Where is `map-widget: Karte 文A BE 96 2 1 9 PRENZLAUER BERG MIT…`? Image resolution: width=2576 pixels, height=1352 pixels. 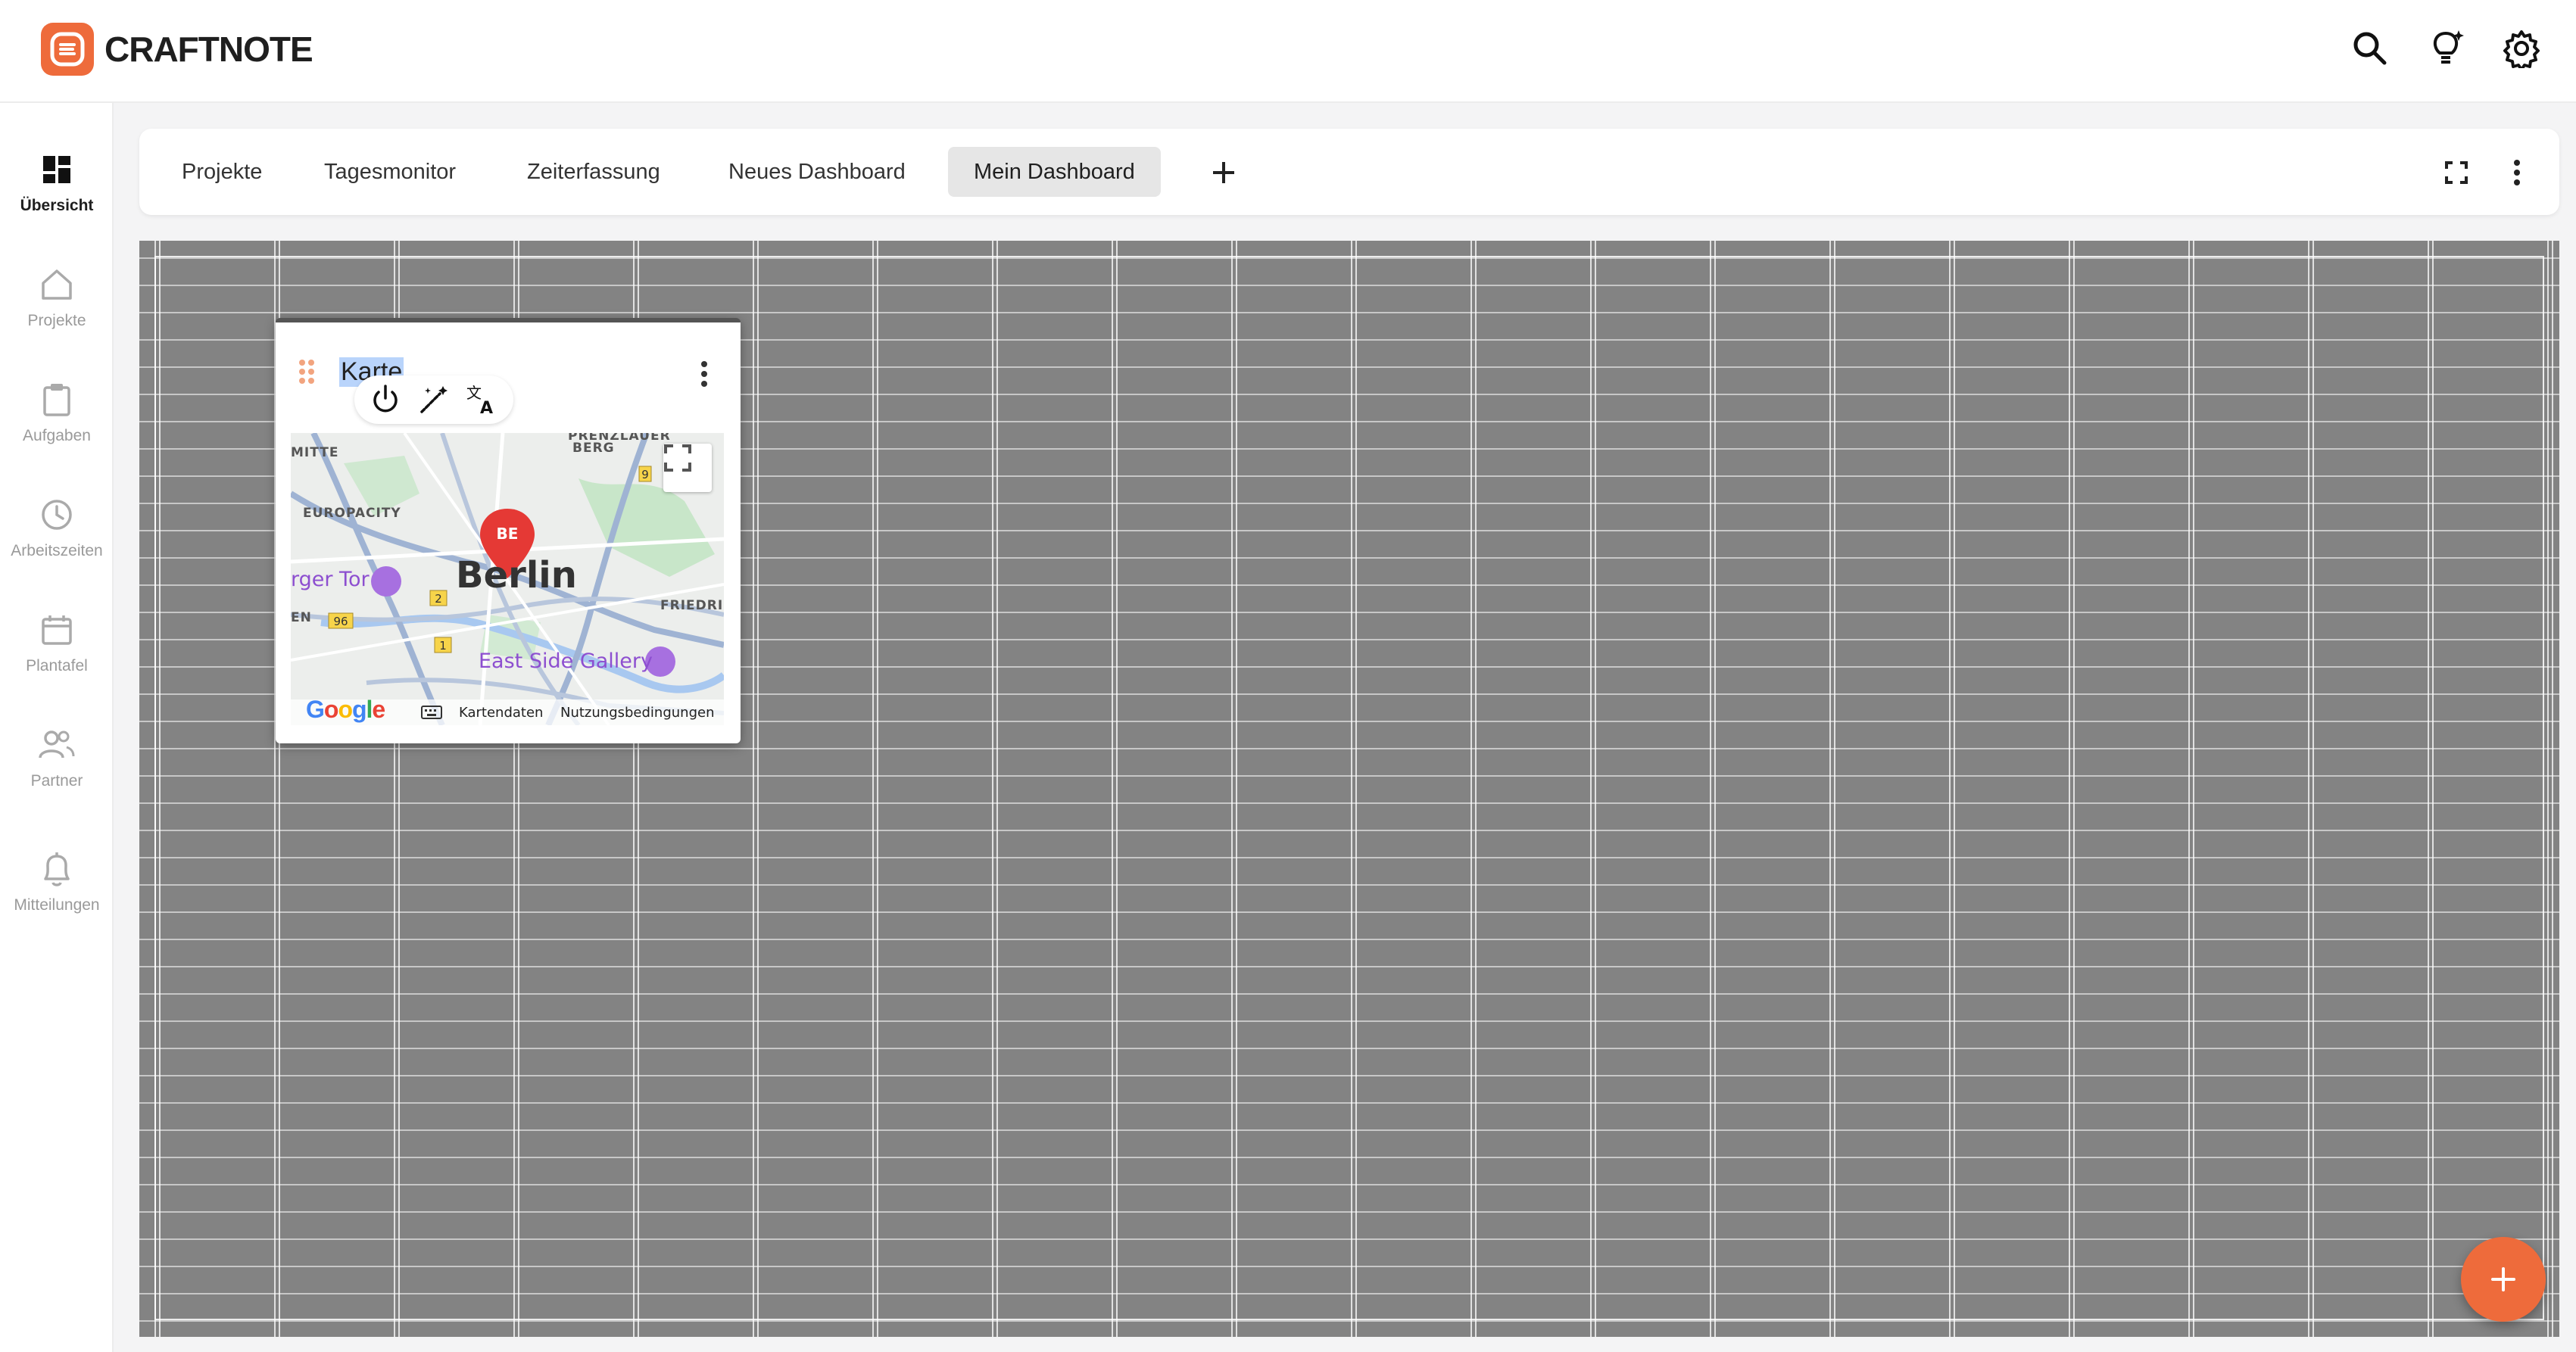 map-widget: Karte 文A BE 96 2 1 9 PRENZLAUER BERG MIT… is located at coordinates (508, 530).